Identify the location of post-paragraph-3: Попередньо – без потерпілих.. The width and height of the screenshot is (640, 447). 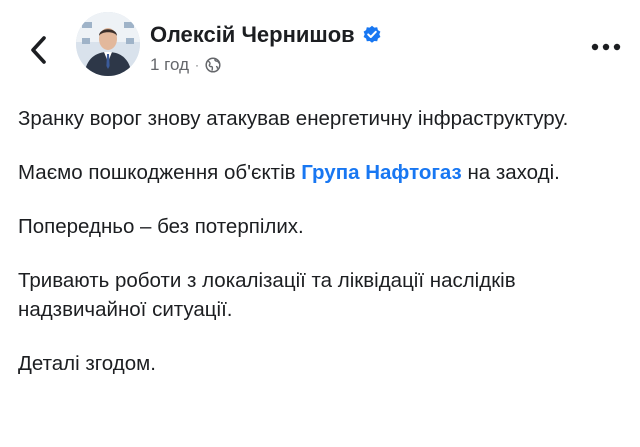
(161, 226).